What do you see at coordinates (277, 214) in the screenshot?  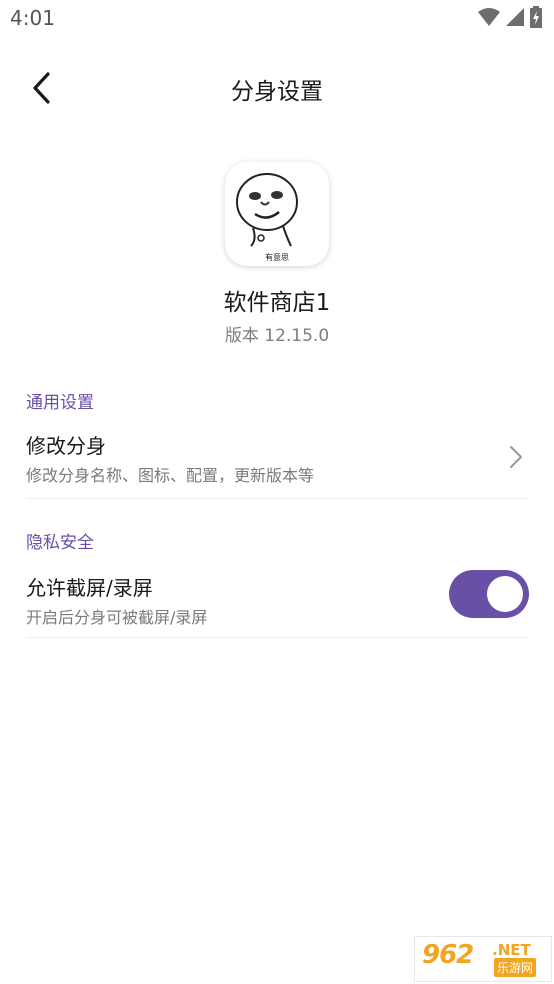 I see `app-icon: 有意思` at bounding box center [277, 214].